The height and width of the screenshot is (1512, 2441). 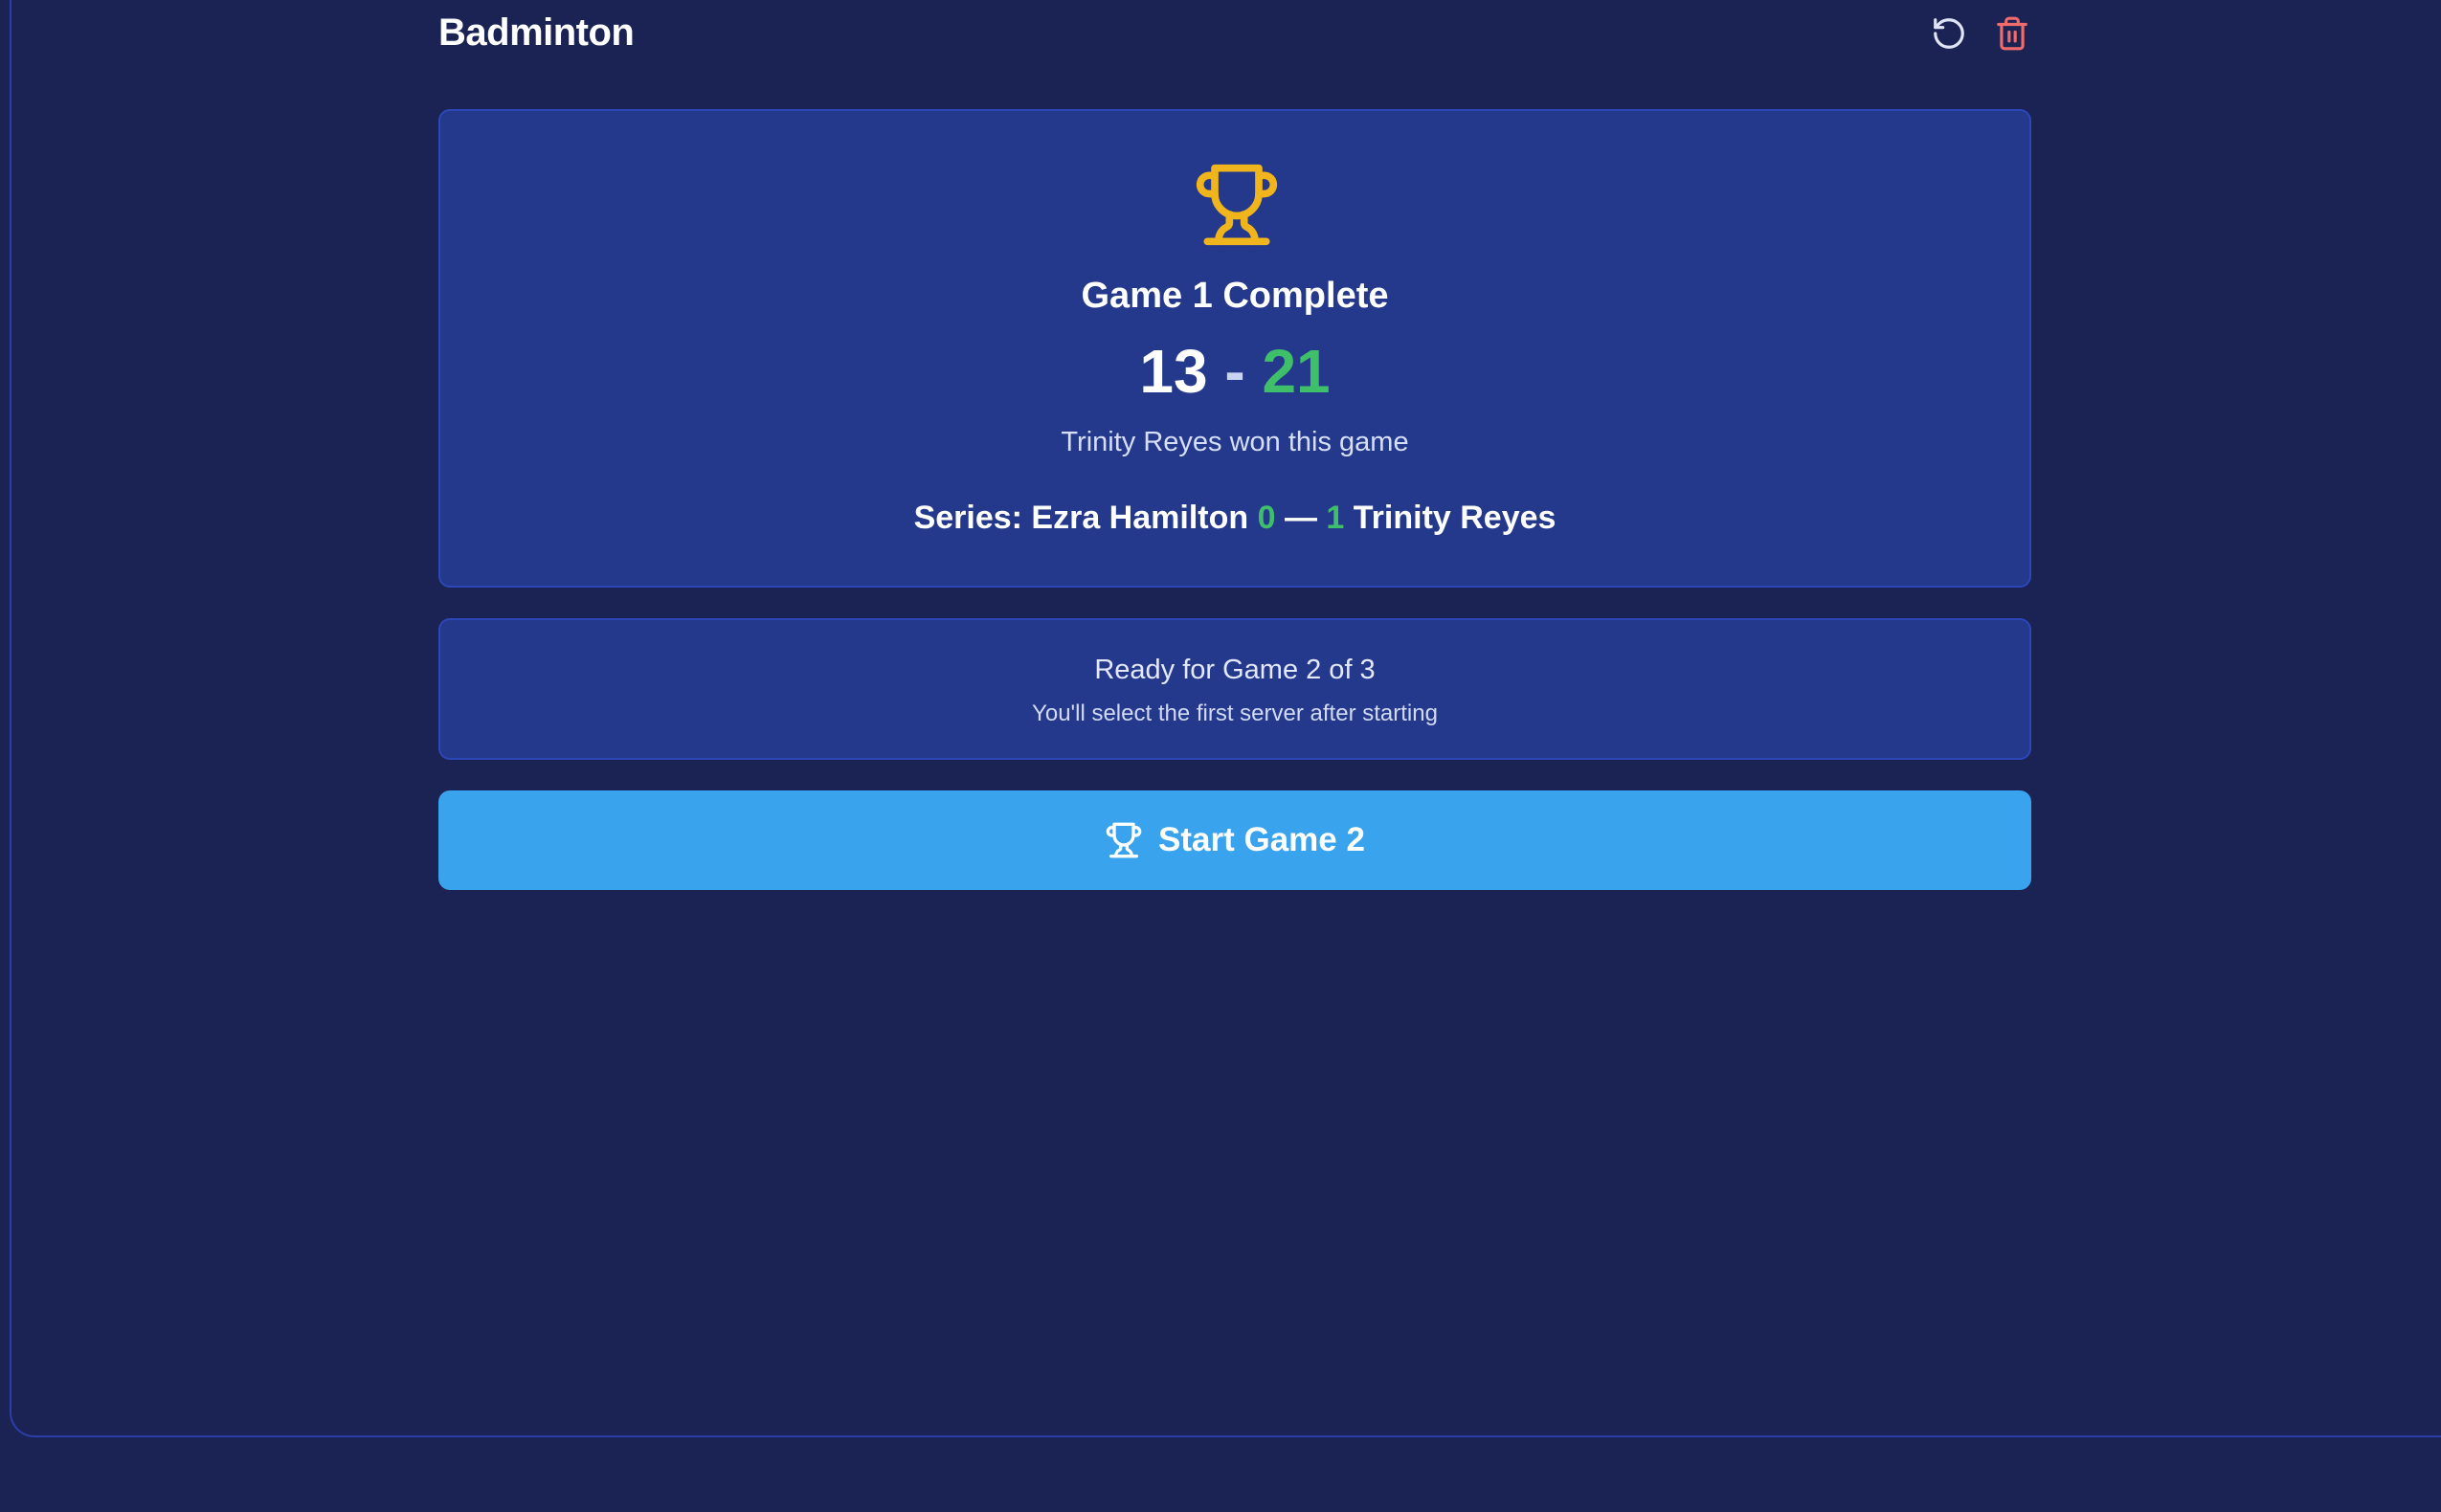 I want to click on start-game-button: Start Game 2, so click(x=1234, y=840).